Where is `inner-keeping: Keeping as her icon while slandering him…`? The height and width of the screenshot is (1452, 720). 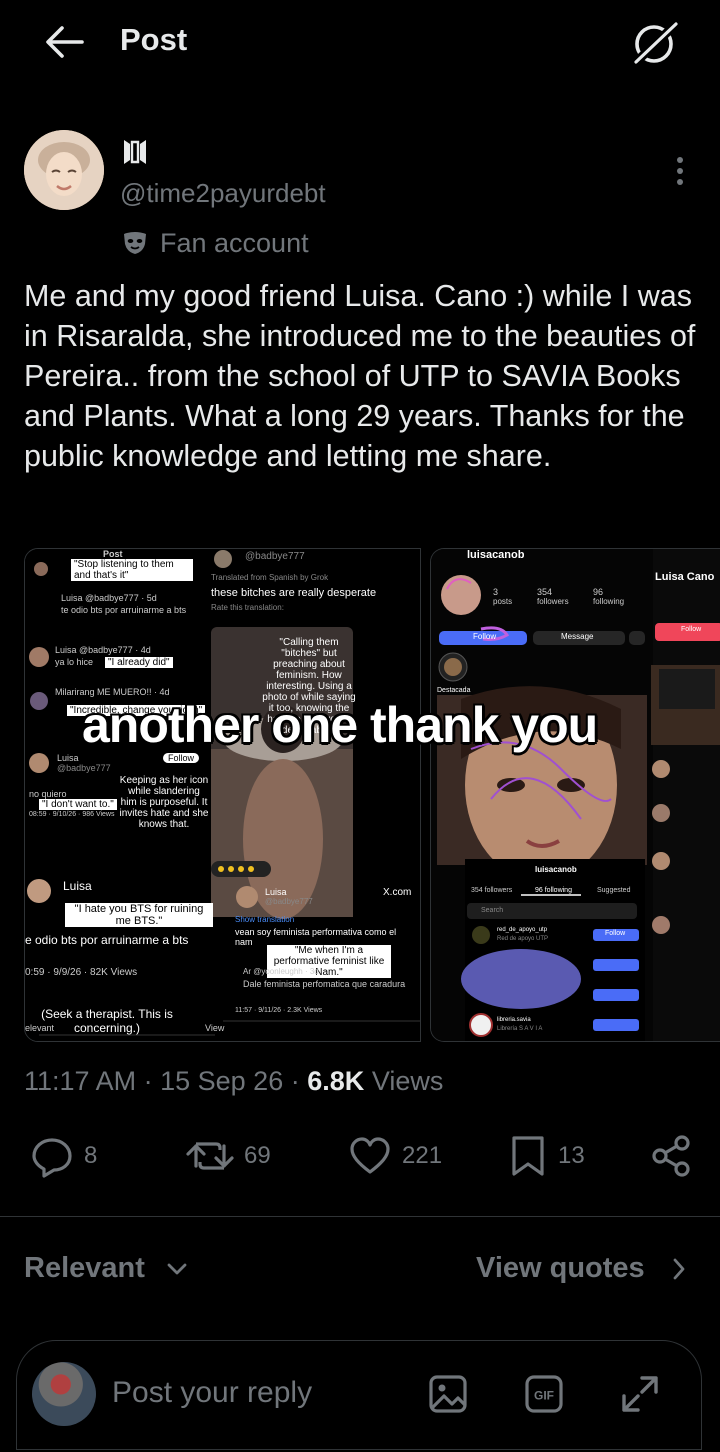
inner-keeping: Keeping as her icon while slandering him… is located at coordinates (164, 802).